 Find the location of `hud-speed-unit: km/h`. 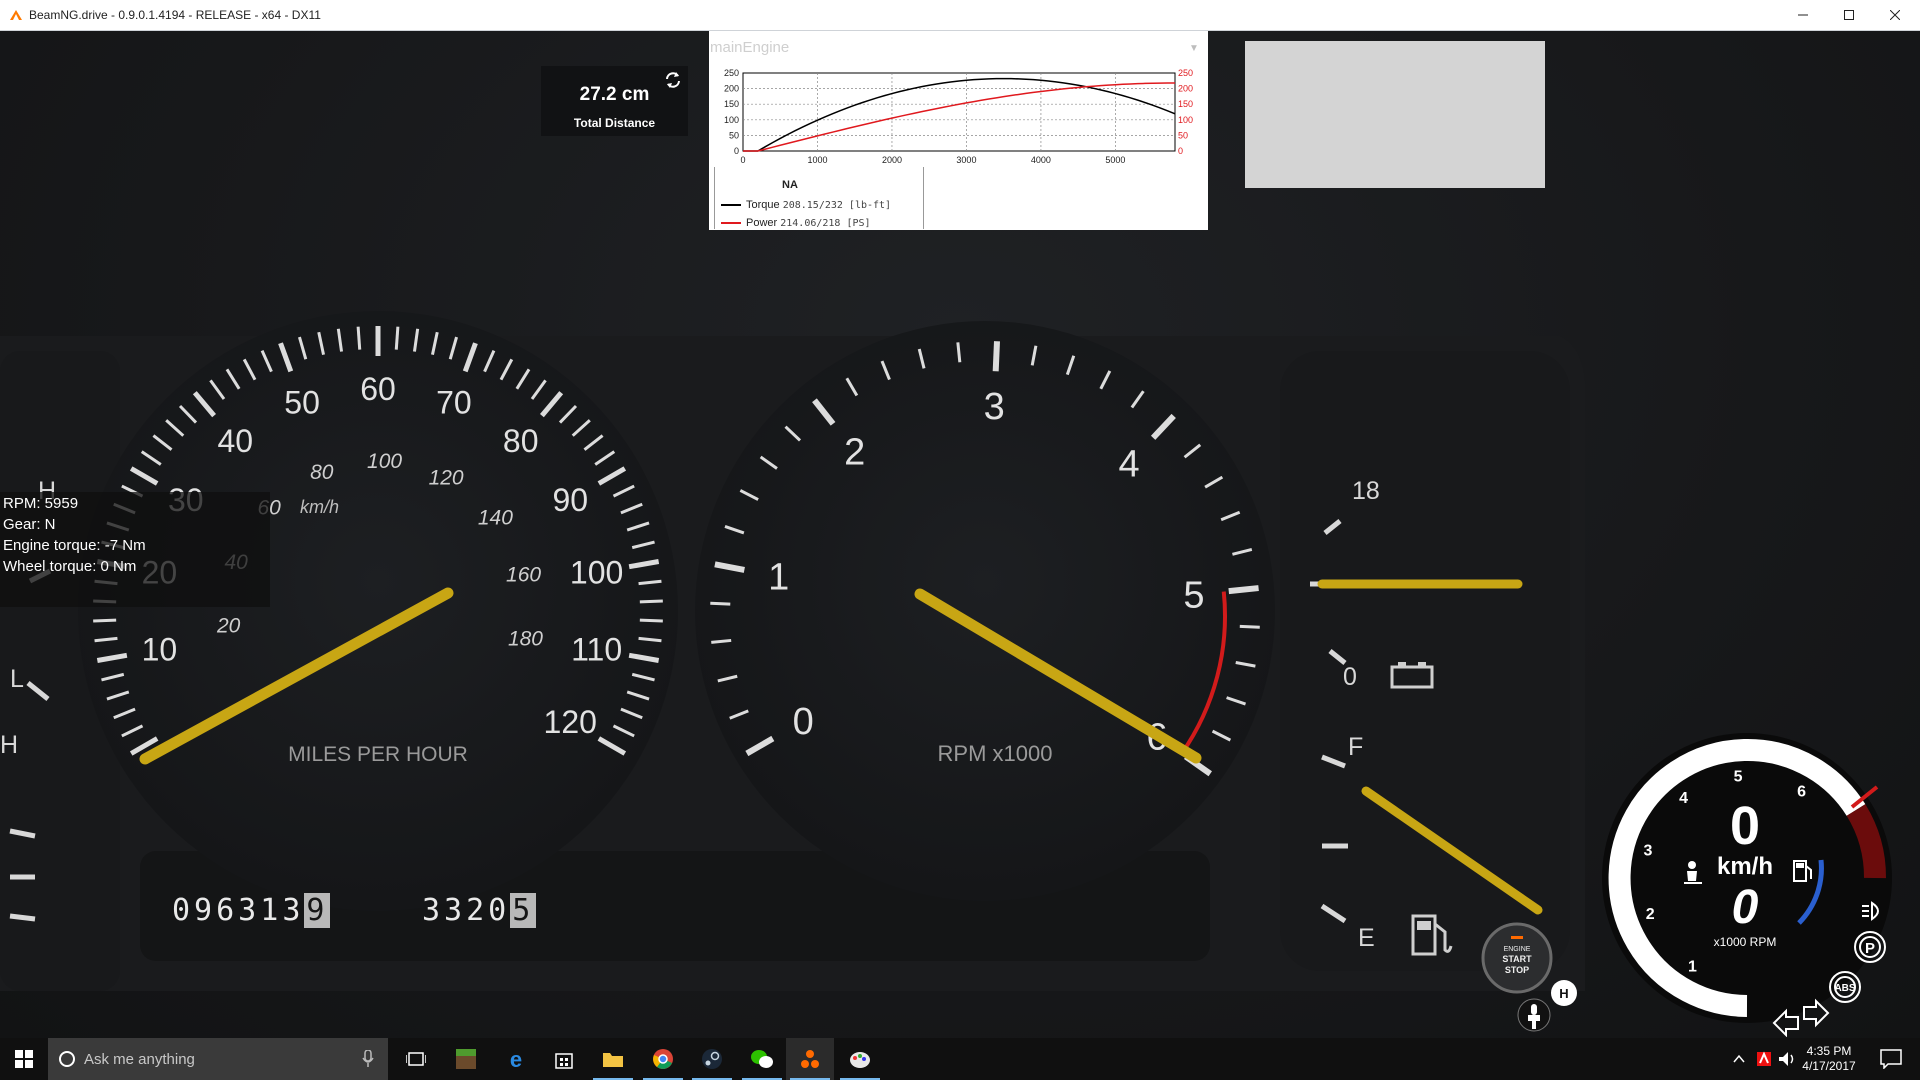

hud-speed-unit: km/h is located at coordinates (1745, 866).